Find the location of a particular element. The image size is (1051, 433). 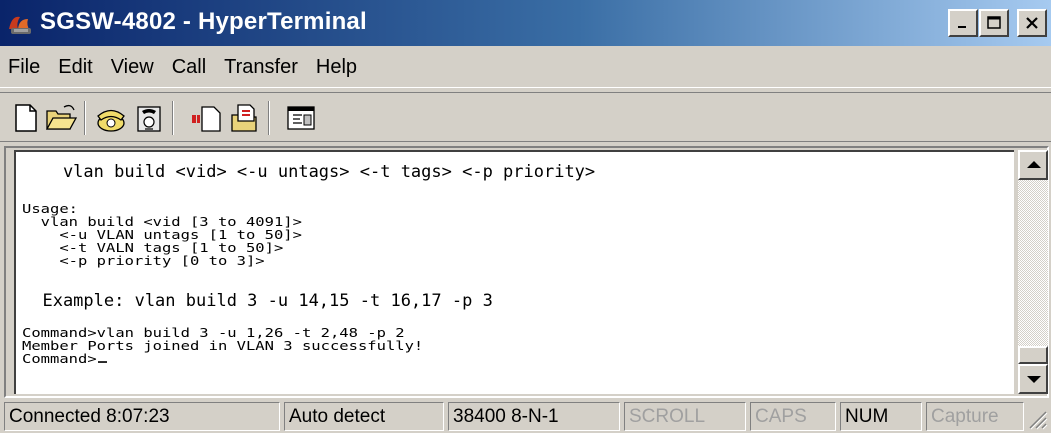

title-bar: SGSW-4802 - HyperTerminal is located at coordinates (525, 23).